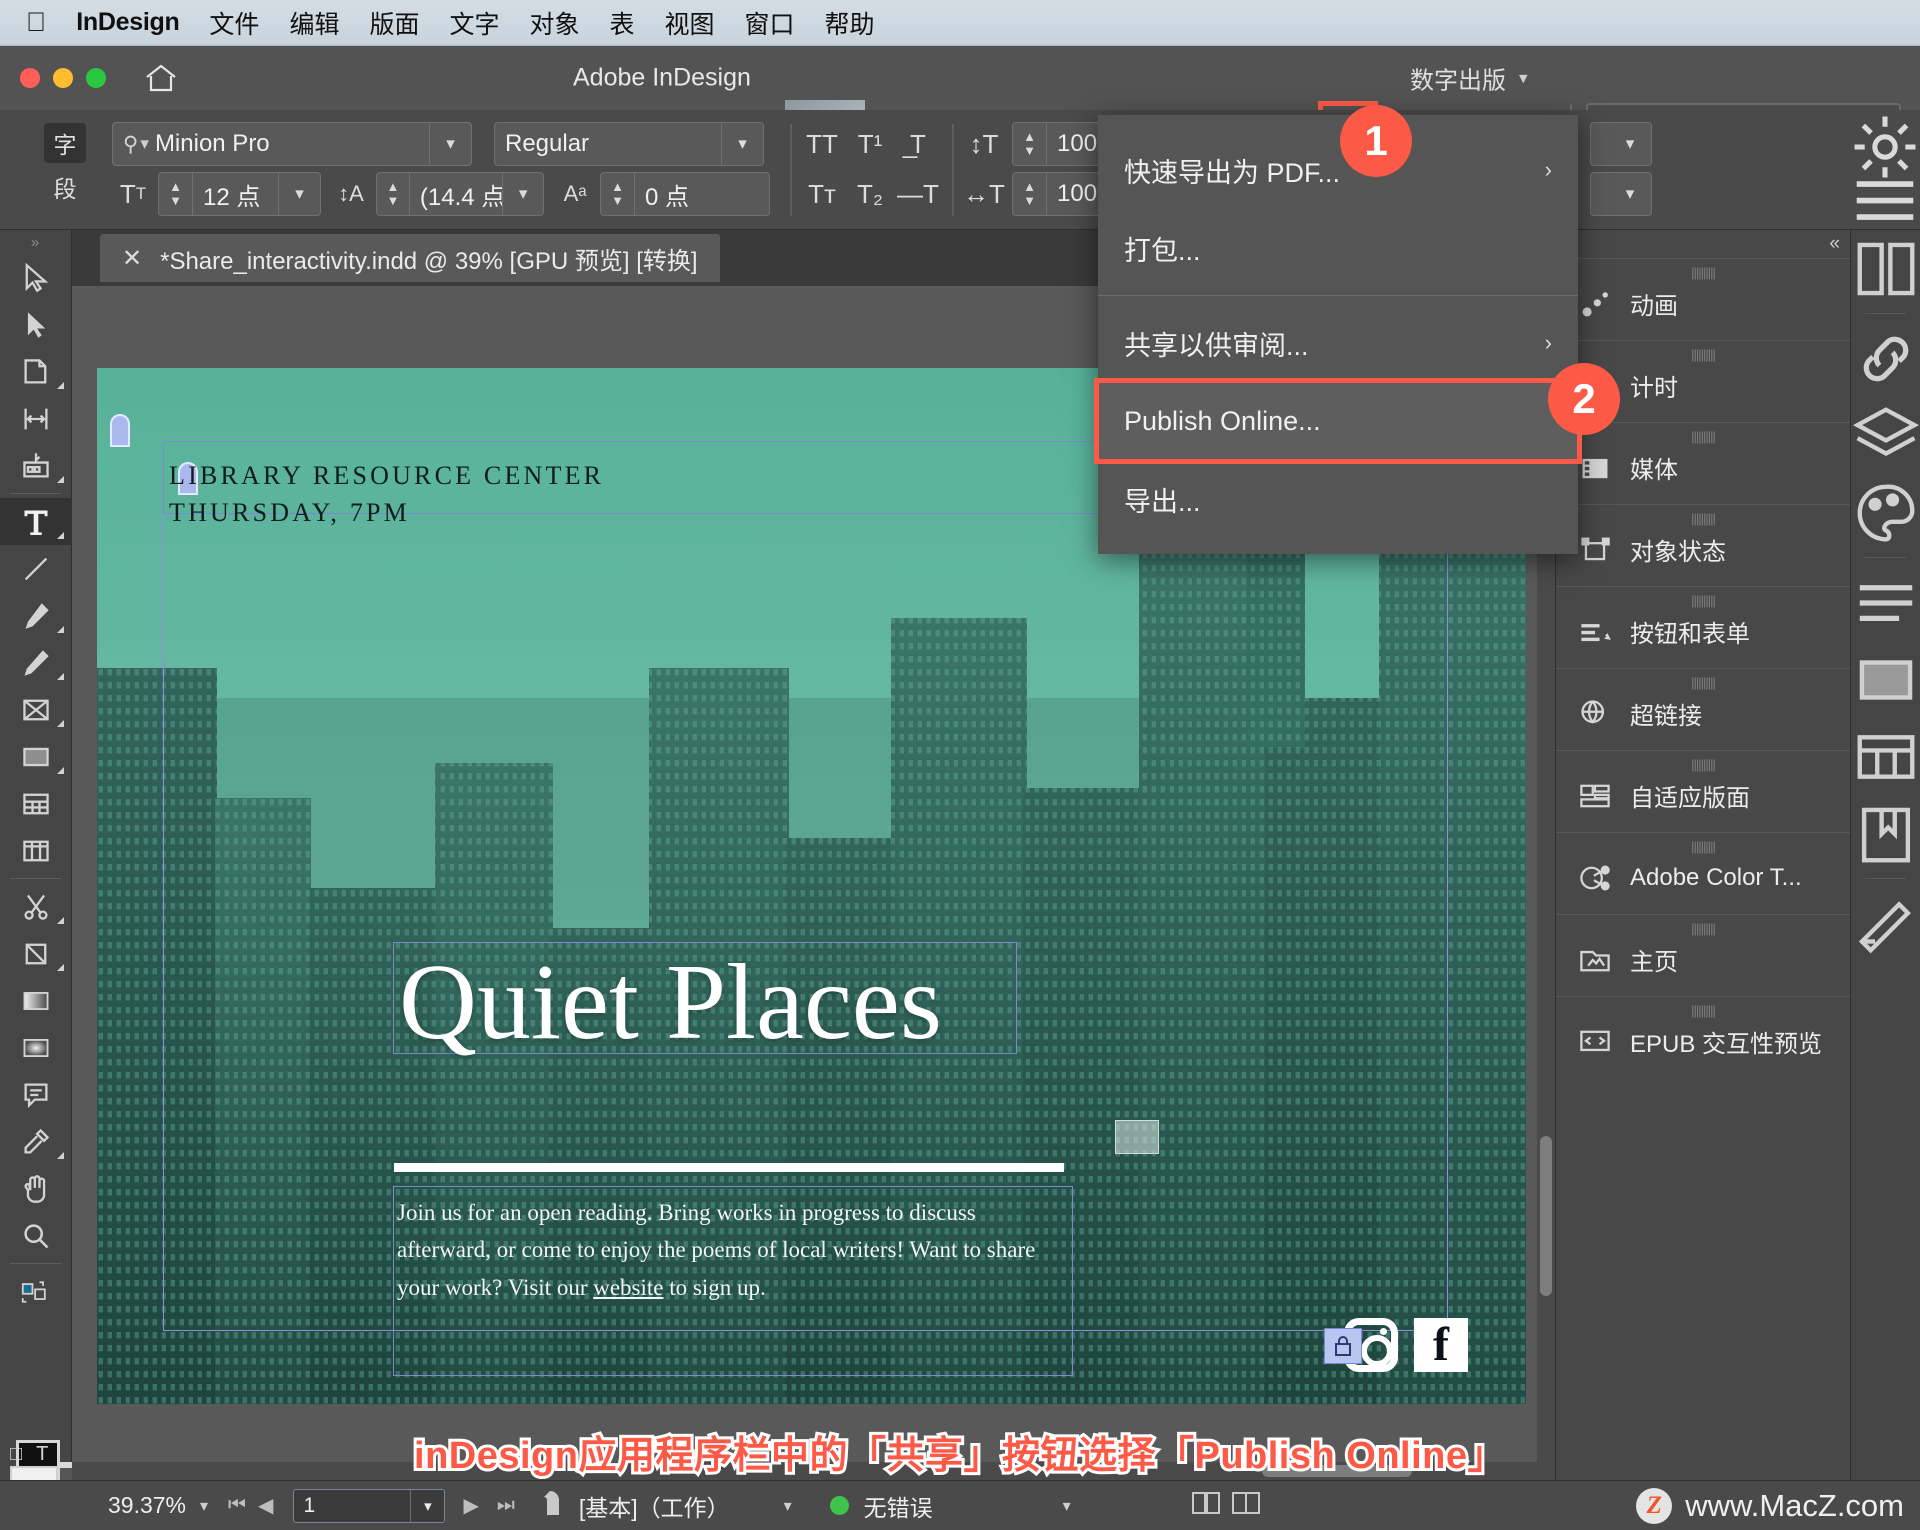  What do you see at coordinates (629, 144) in the screenshot?
I see `font-style-field: Regular ▾` at bounding box center [629, 144].